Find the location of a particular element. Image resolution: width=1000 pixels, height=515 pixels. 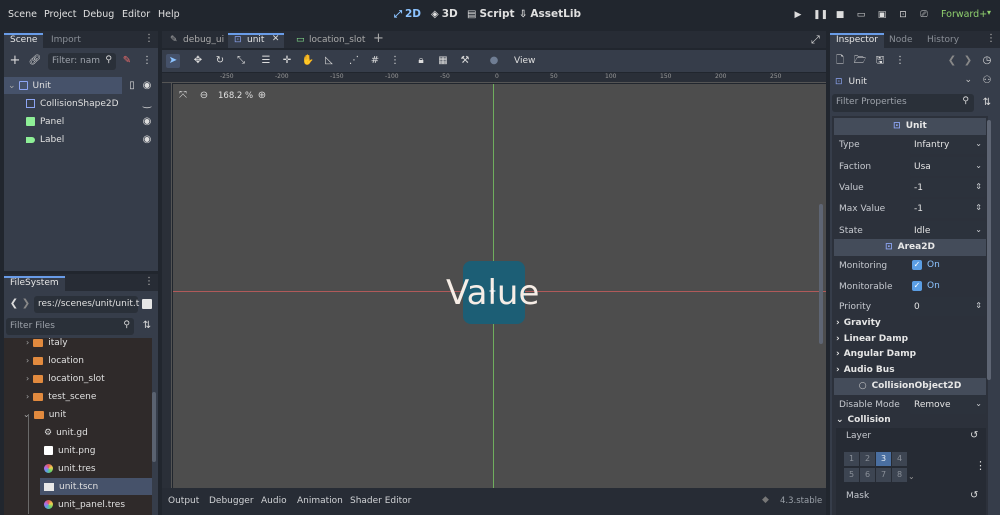

tab-location-slot: ▭ location_slot is located at coordinates (330, 40).